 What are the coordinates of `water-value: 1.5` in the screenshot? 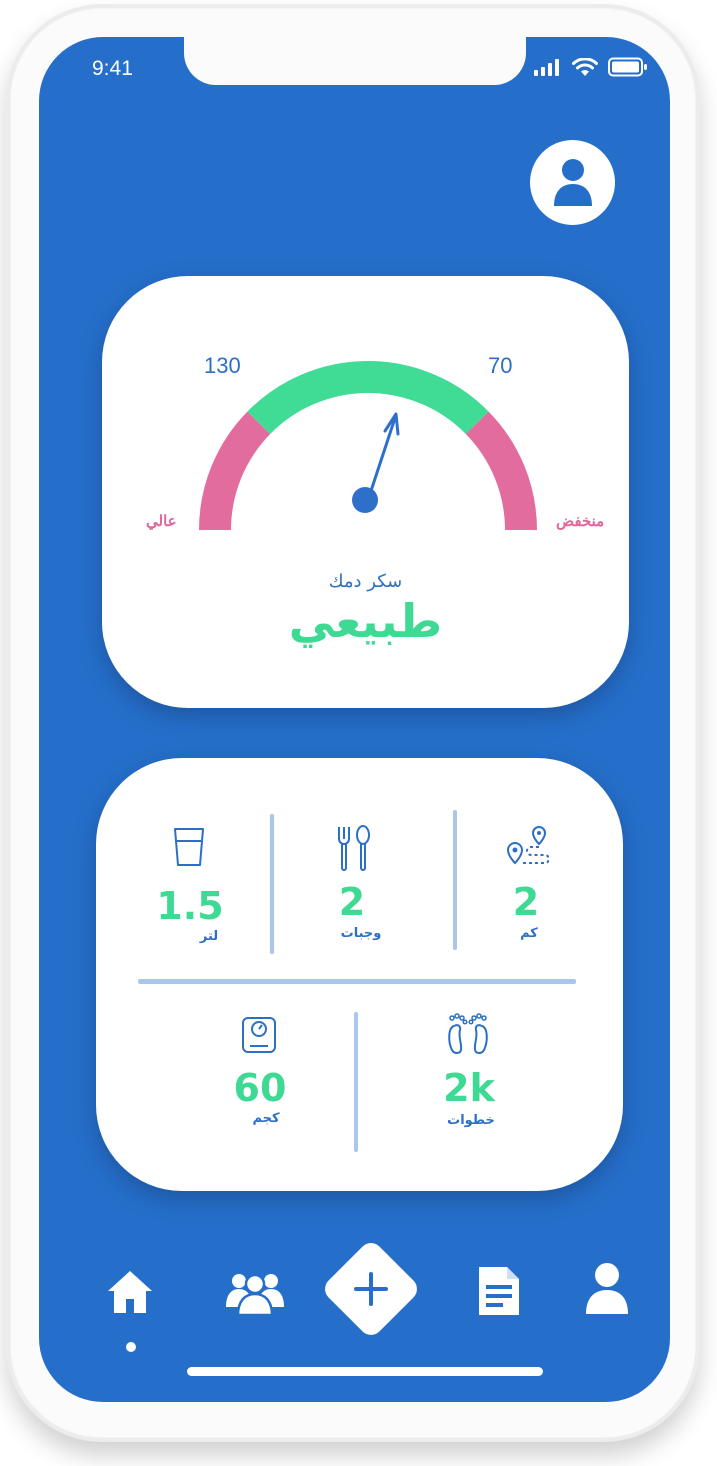 It's located at (190, 906).